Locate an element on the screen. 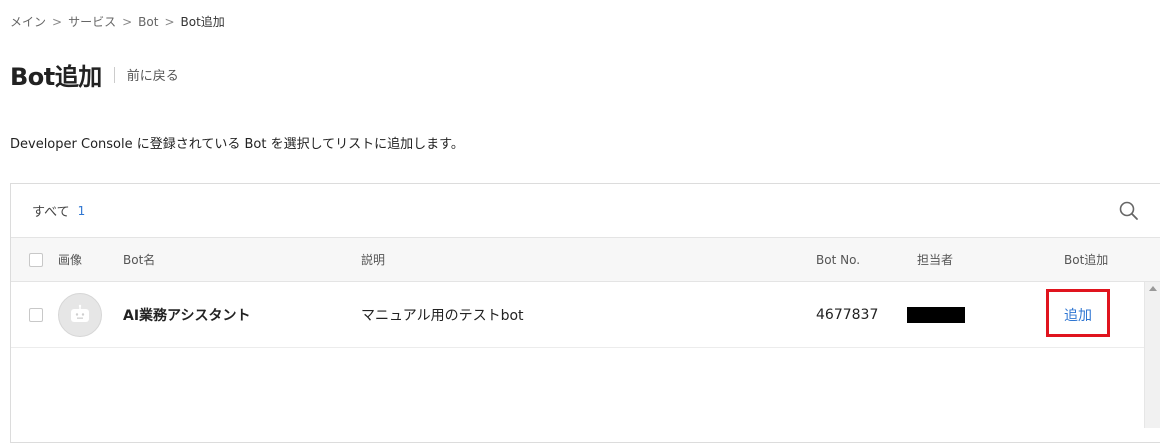  back-link: 前に戻る is located at coordinates (153, 74).